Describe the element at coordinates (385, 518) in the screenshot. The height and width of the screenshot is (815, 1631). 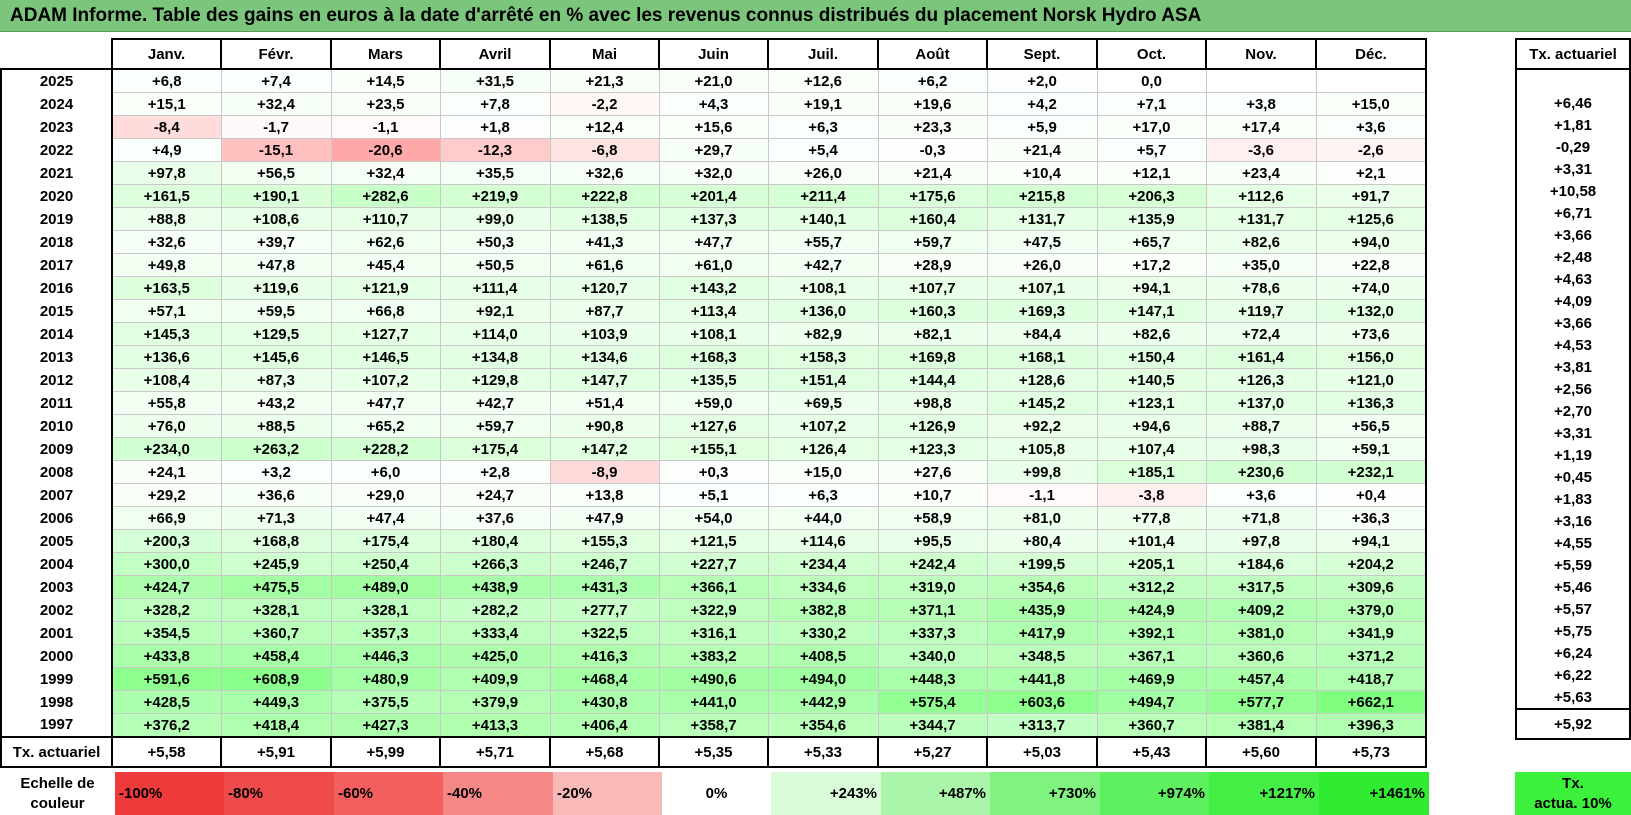
I see `gain-cell: +47,4` at that location.